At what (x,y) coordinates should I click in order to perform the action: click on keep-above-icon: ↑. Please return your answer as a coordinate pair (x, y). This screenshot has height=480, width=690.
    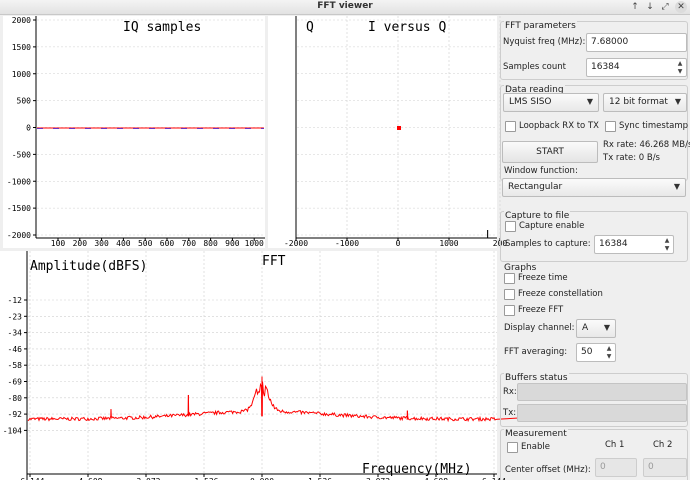
    Looking at the image, I should click on (635, 7).